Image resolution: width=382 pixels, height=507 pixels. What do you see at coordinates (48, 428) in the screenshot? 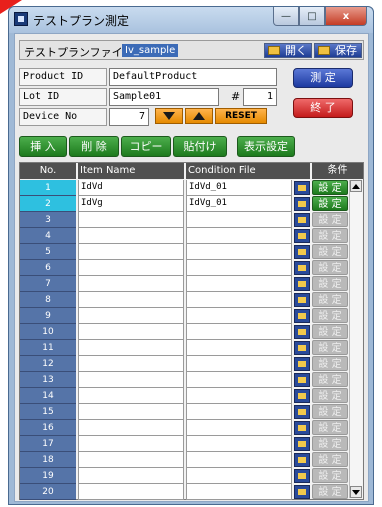
I see `row-number: 16` at bounding box center [48, 428].